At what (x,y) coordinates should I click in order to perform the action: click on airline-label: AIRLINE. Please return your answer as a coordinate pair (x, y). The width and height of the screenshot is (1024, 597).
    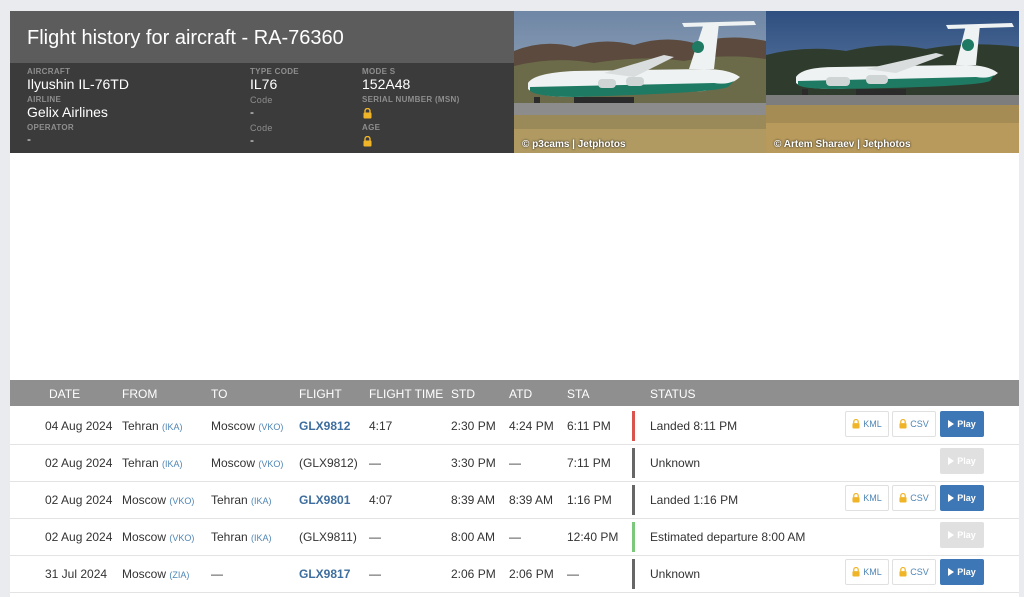
    Looking at the image, I should click on (44, 99).